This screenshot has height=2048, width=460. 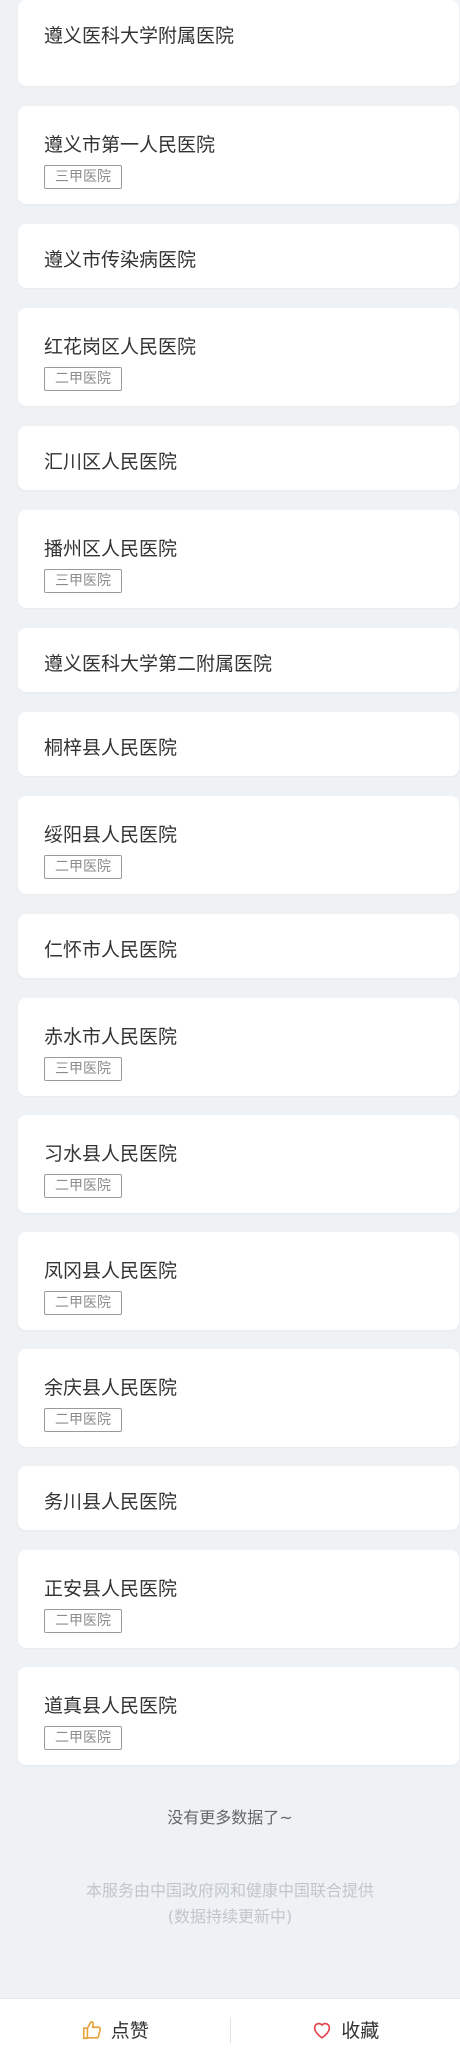 What do you see at coordinates (238, 1599) in the screenshot?
I see `hospital-card: 正安县人民医院 二甲医院` at bounding box center [238, 1599].